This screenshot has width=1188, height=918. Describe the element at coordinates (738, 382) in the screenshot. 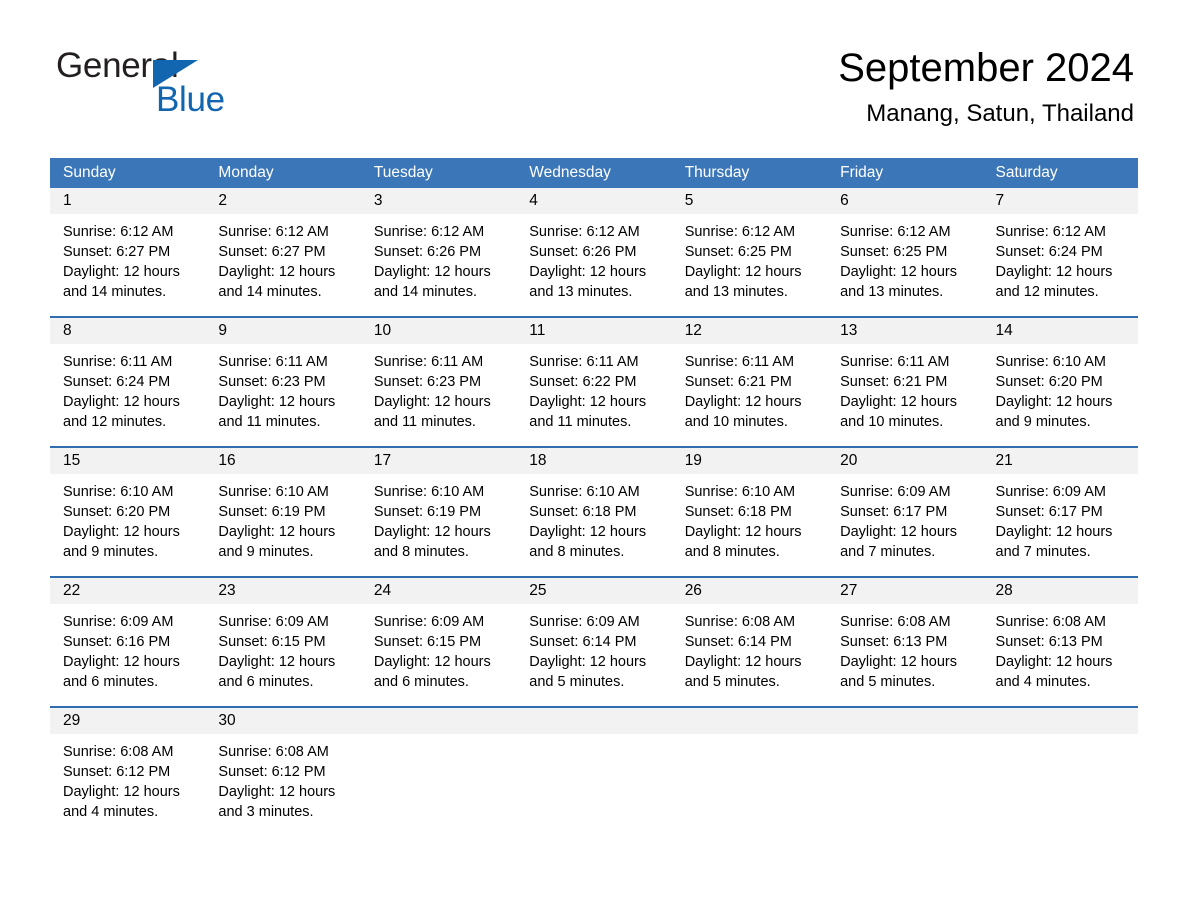

I see `sunset-text: Sunset: 6:21 PM` at that location.